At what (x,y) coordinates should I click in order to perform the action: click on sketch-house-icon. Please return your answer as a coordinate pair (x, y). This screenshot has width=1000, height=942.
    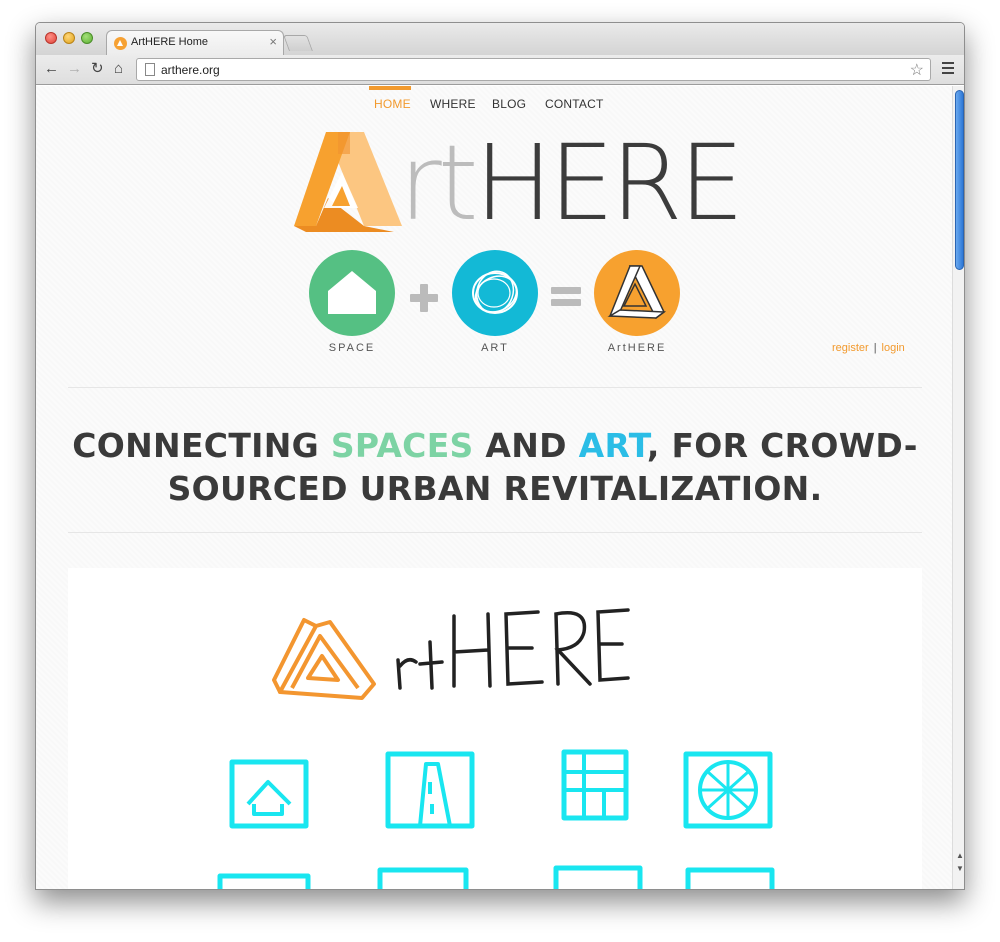
    Looking at the image, I should click on (269, 794).